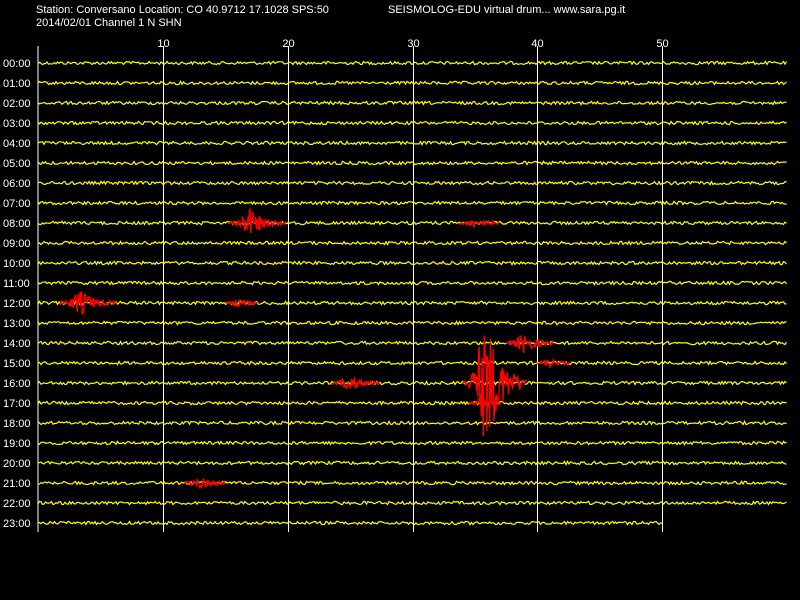  What do you see at coordinates (17, 324) in the screenshot?
I see `row-time-label: 13:00` at bounding box center [17, 324].